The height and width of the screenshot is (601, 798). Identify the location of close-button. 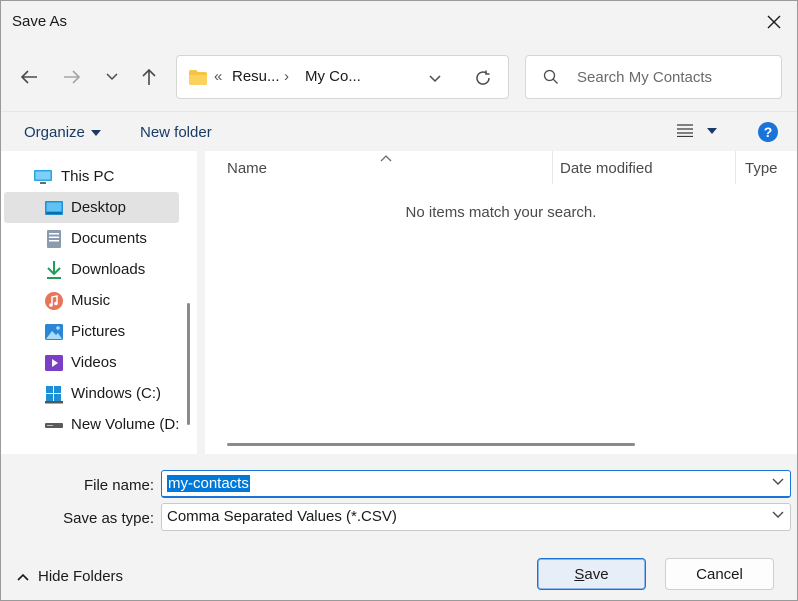
(774, 22).